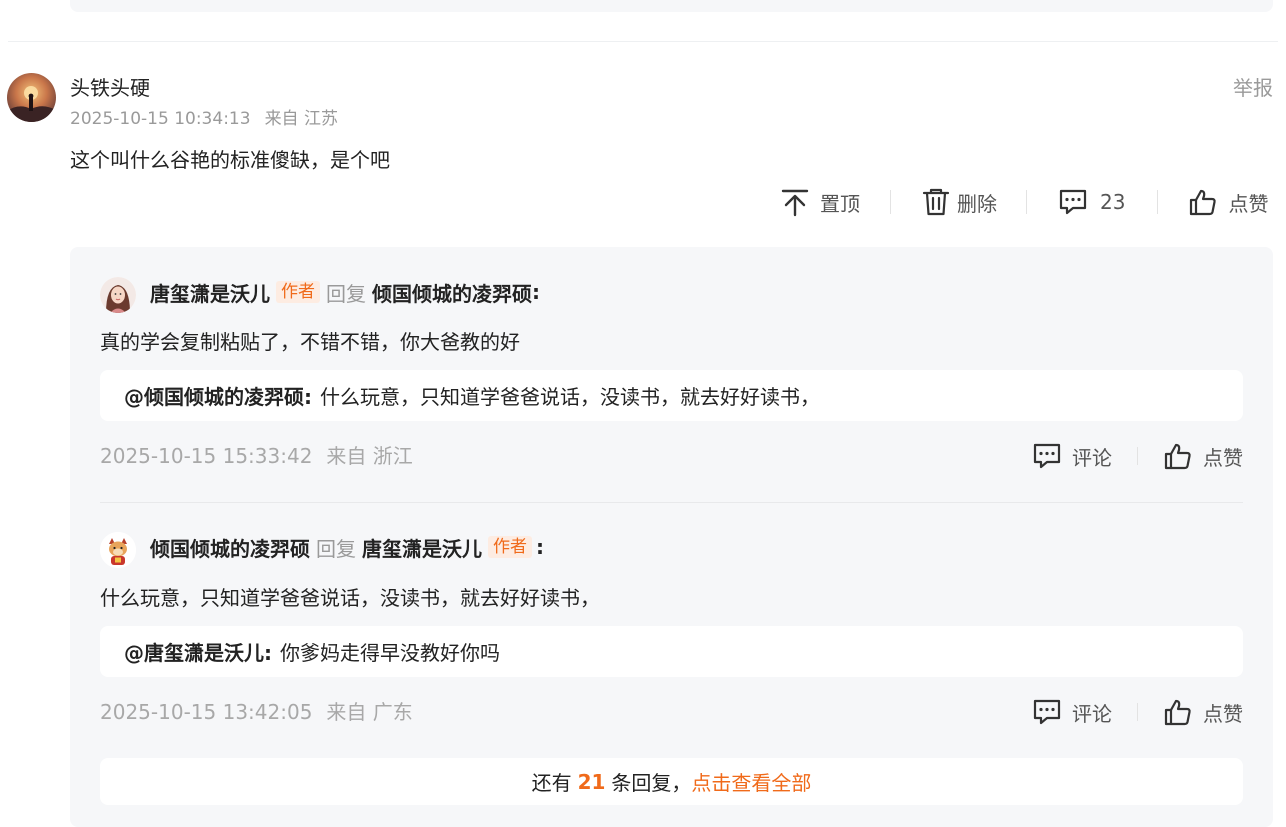 This screenshot has width=1286, height=827. I want to click on report-button: 举报, so click(1253, 88).